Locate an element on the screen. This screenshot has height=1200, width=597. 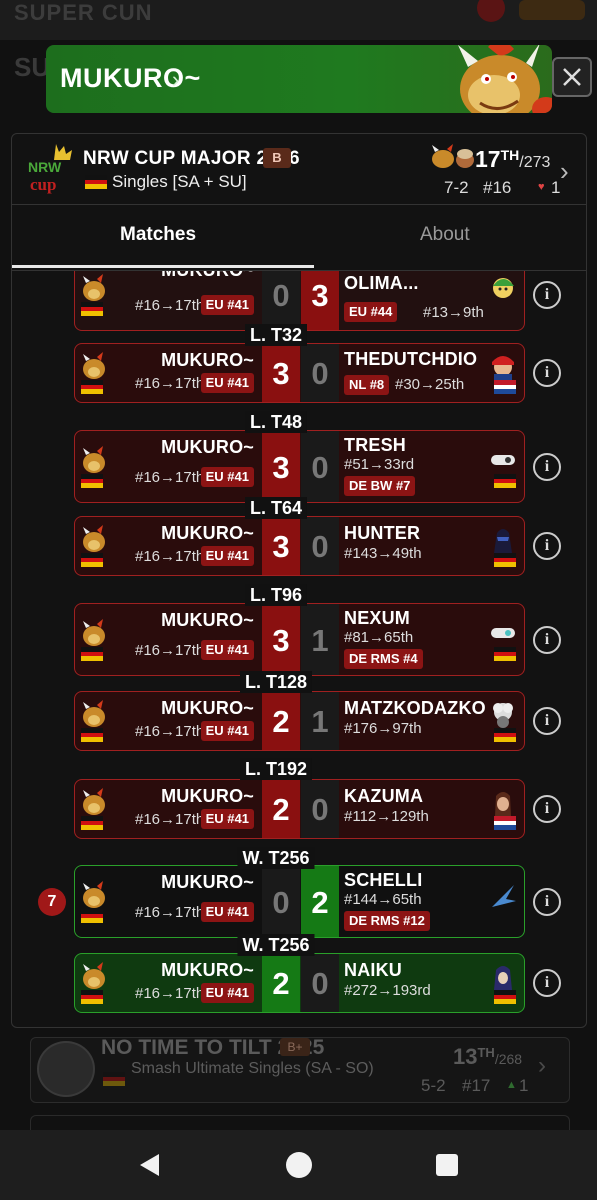
background-heading: SU is located at coordinates (32, 67).